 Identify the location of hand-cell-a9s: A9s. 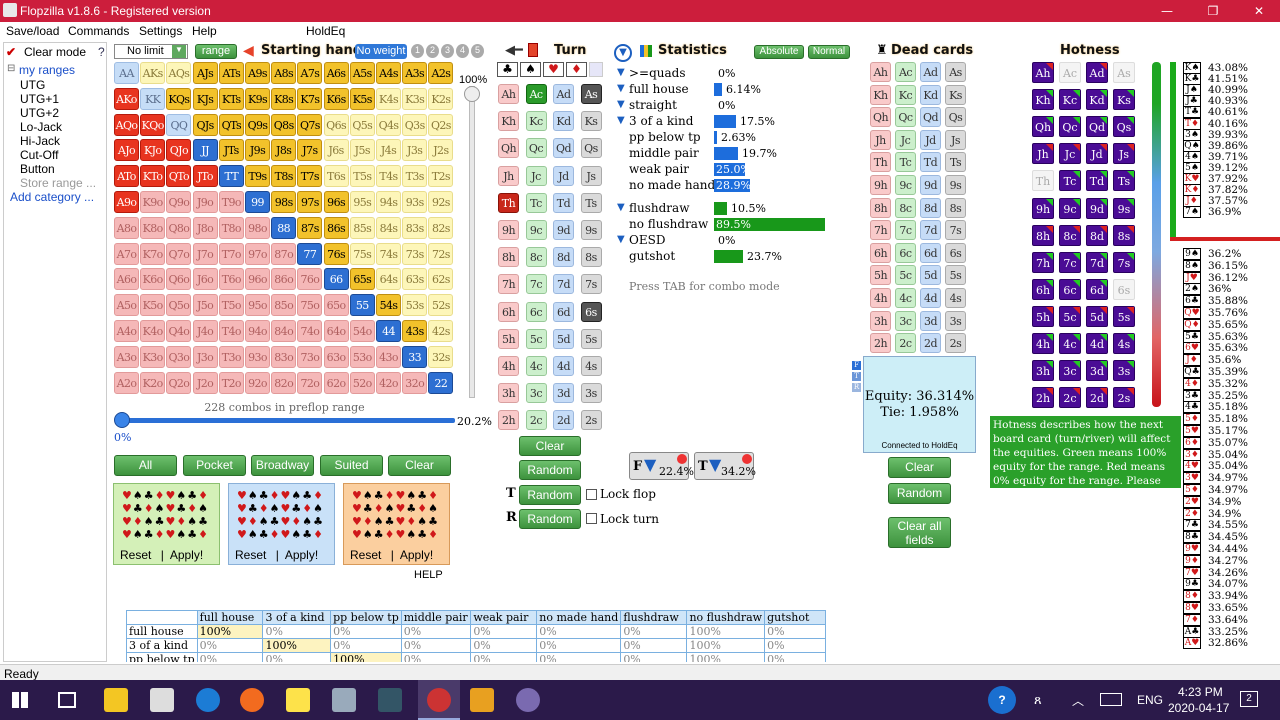
(257, 73).